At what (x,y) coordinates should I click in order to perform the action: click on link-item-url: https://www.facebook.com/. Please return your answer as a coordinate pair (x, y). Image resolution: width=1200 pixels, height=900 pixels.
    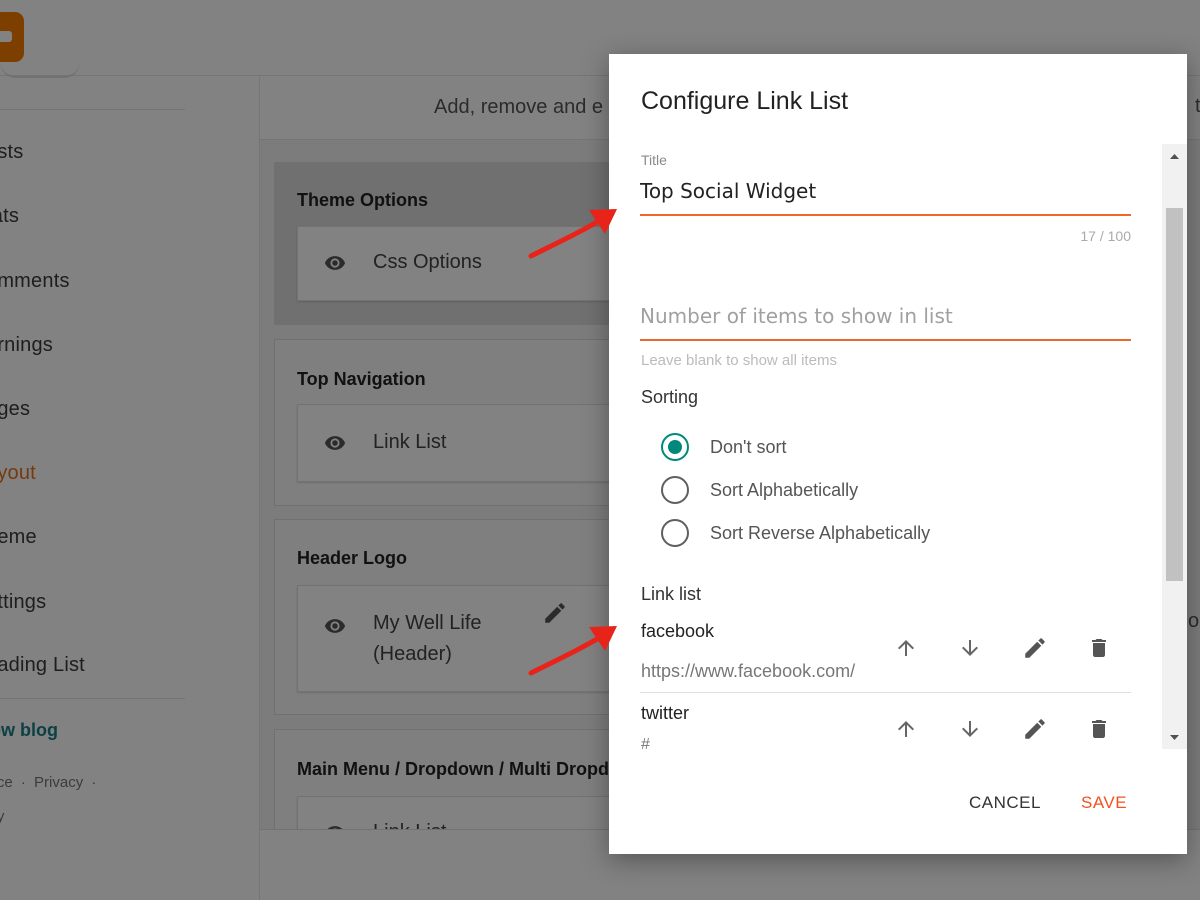
    Looking at the image, I should click on (748, 671).